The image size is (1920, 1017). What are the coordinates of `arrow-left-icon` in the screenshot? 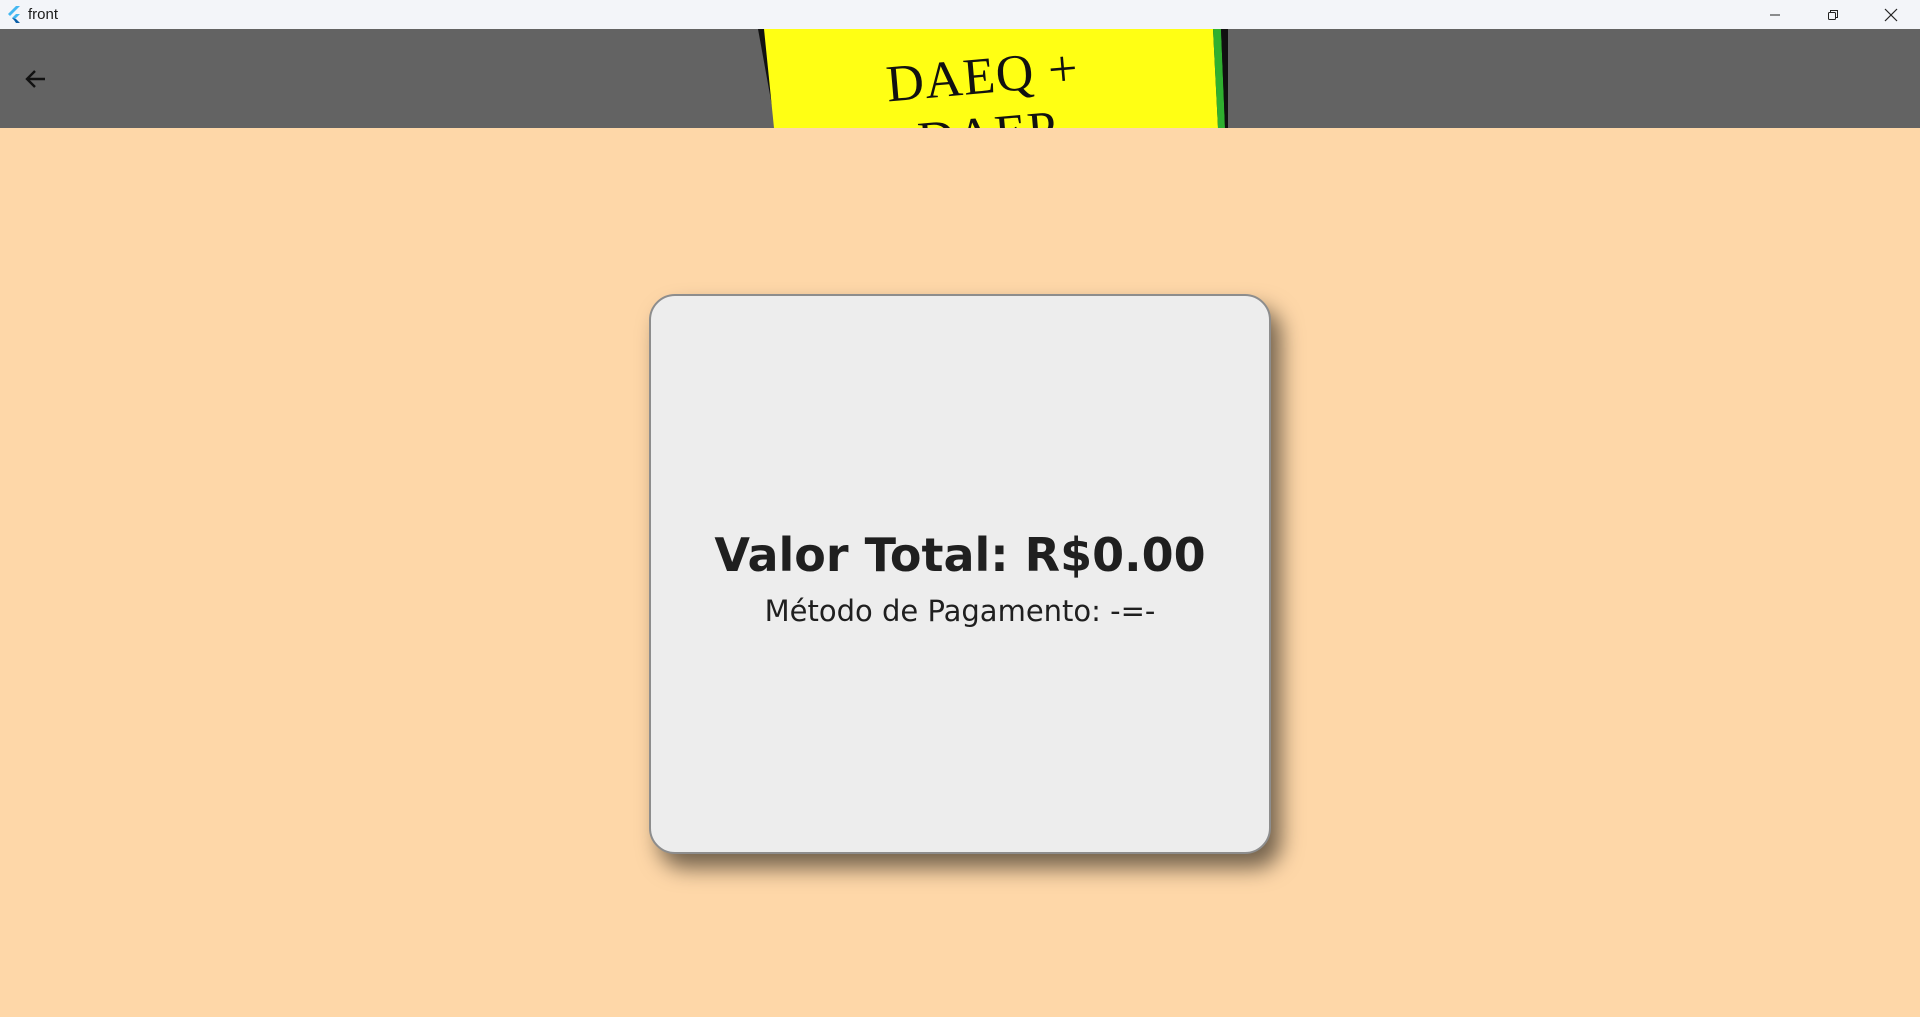 It's located at (35, 79).